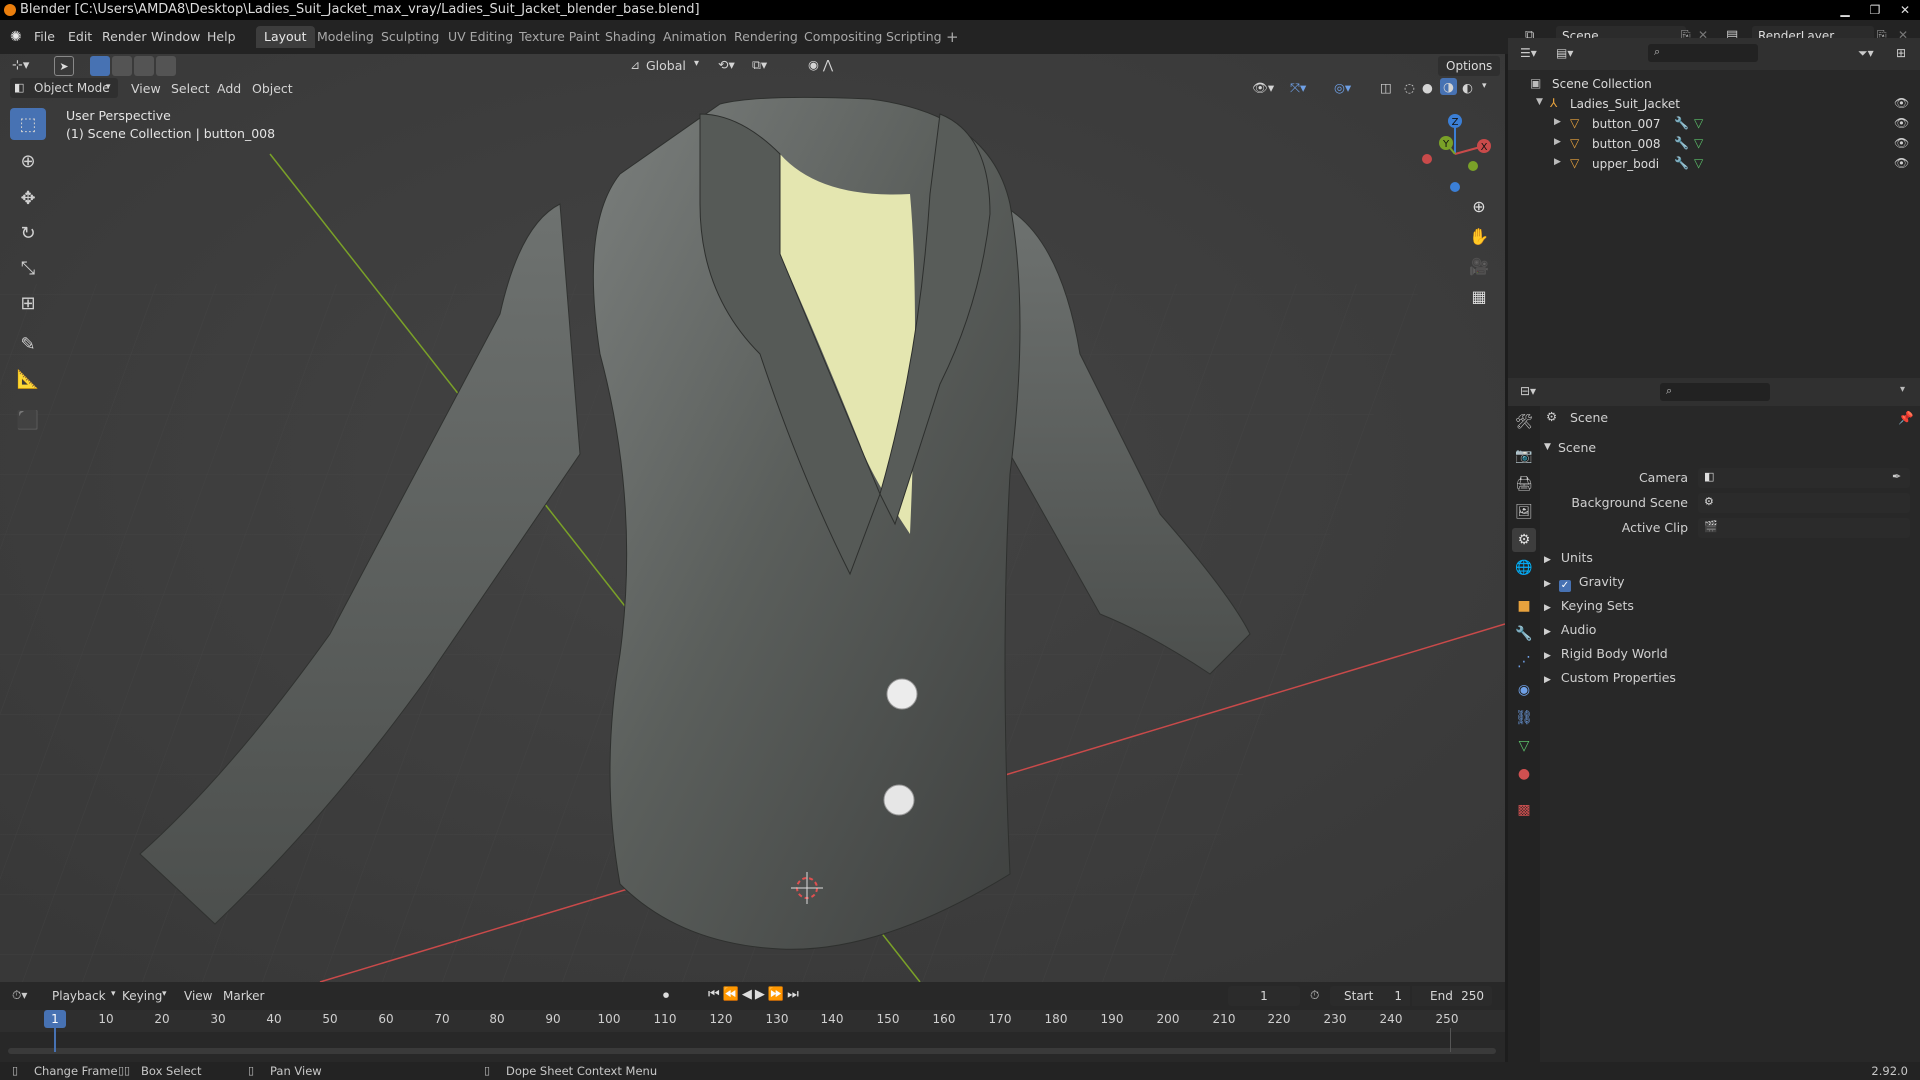  I want to click on timeline-scrollbar, so click(752, 1051).